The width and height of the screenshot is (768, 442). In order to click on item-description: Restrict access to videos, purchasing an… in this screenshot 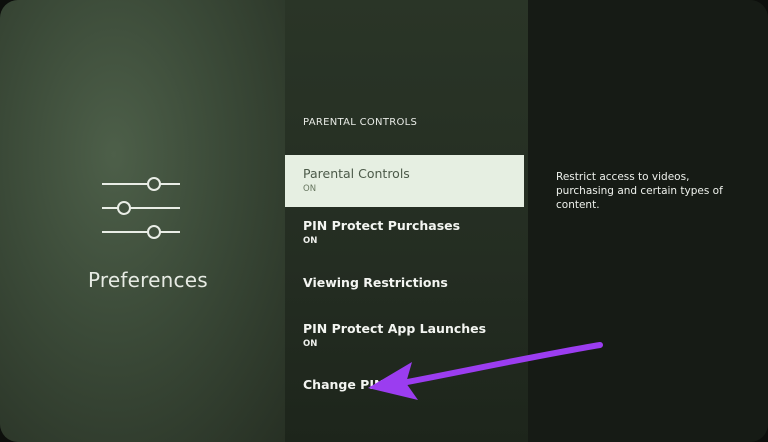, I will do `click(639, 191)`.